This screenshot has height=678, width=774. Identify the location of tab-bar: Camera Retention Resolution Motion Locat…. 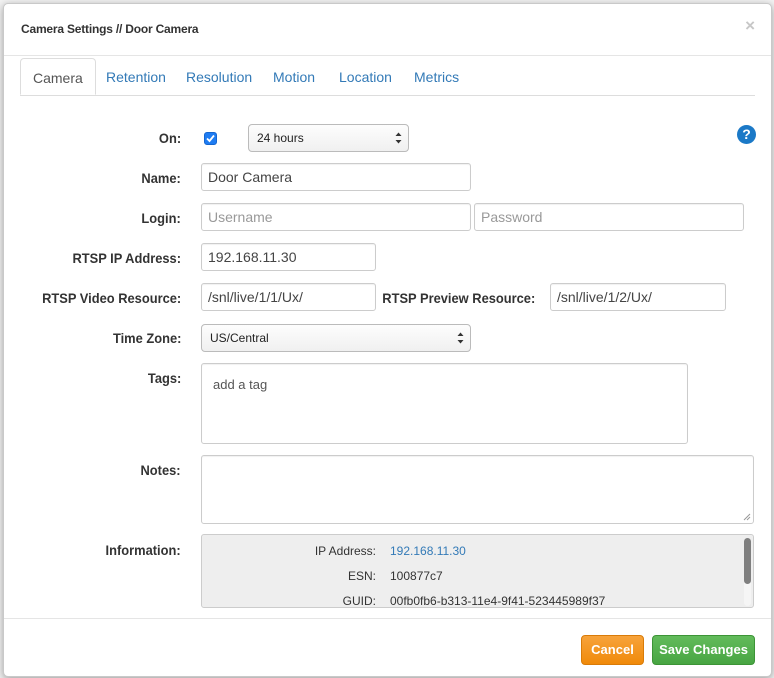
(387, 76).